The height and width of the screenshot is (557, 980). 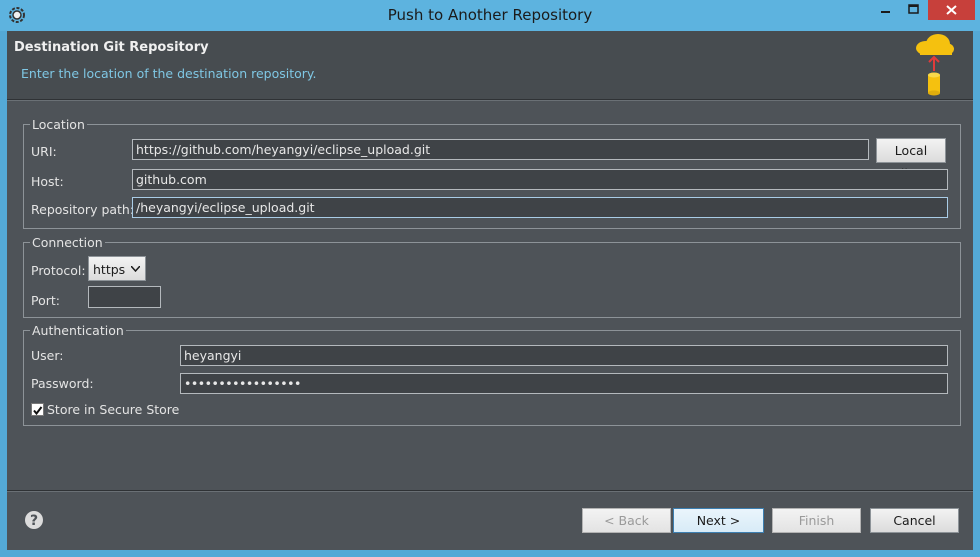 I want to click on uri-label: URI:, so click(x=44, y=151).